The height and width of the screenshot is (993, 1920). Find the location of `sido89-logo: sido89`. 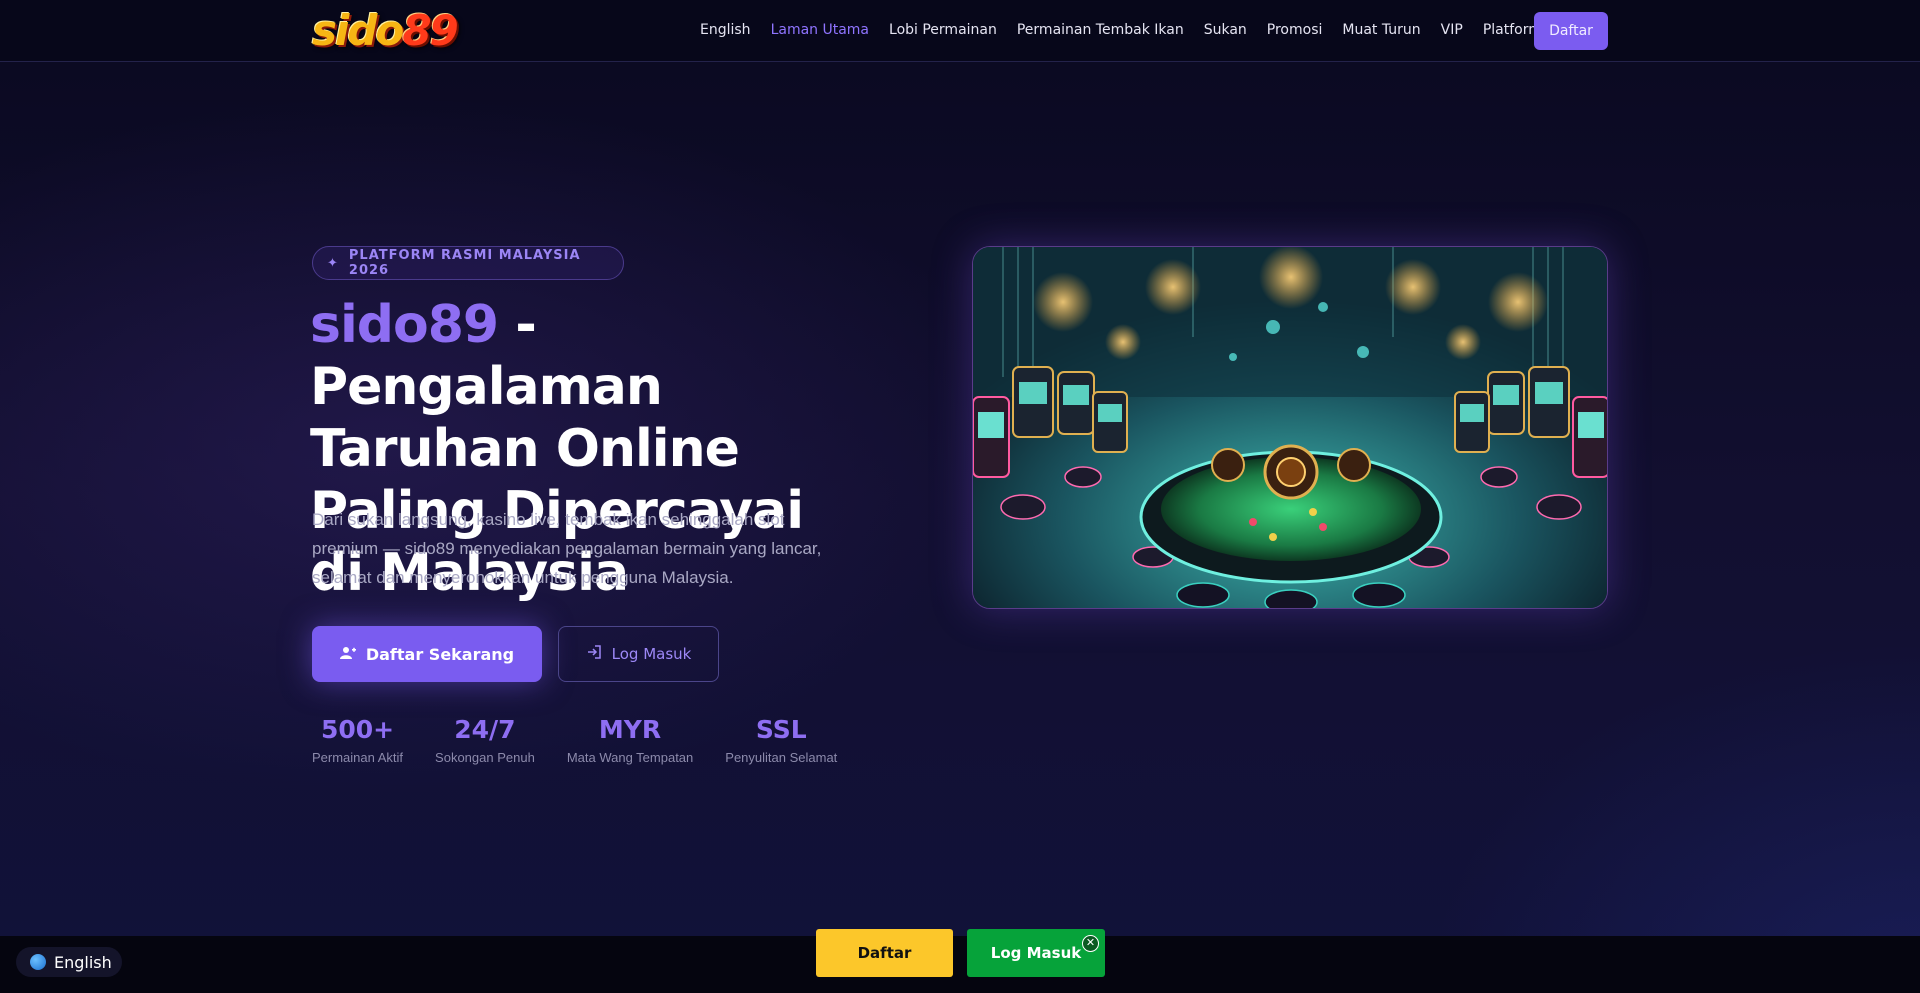

sido89-logo: sido89 is located at coordinates (392, 31).